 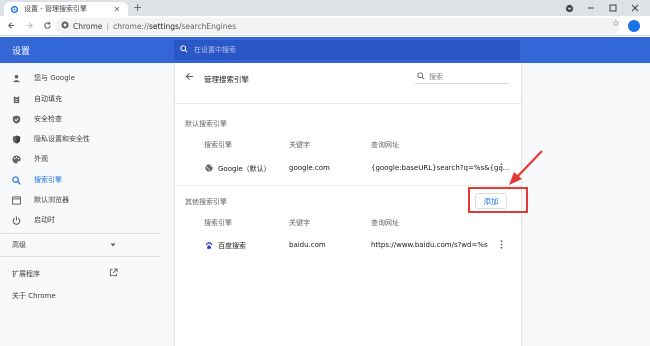 What do you see at coordinates (29, 26) in the screenshot?
I see `forward-icon` at bounding box center [29, 26].